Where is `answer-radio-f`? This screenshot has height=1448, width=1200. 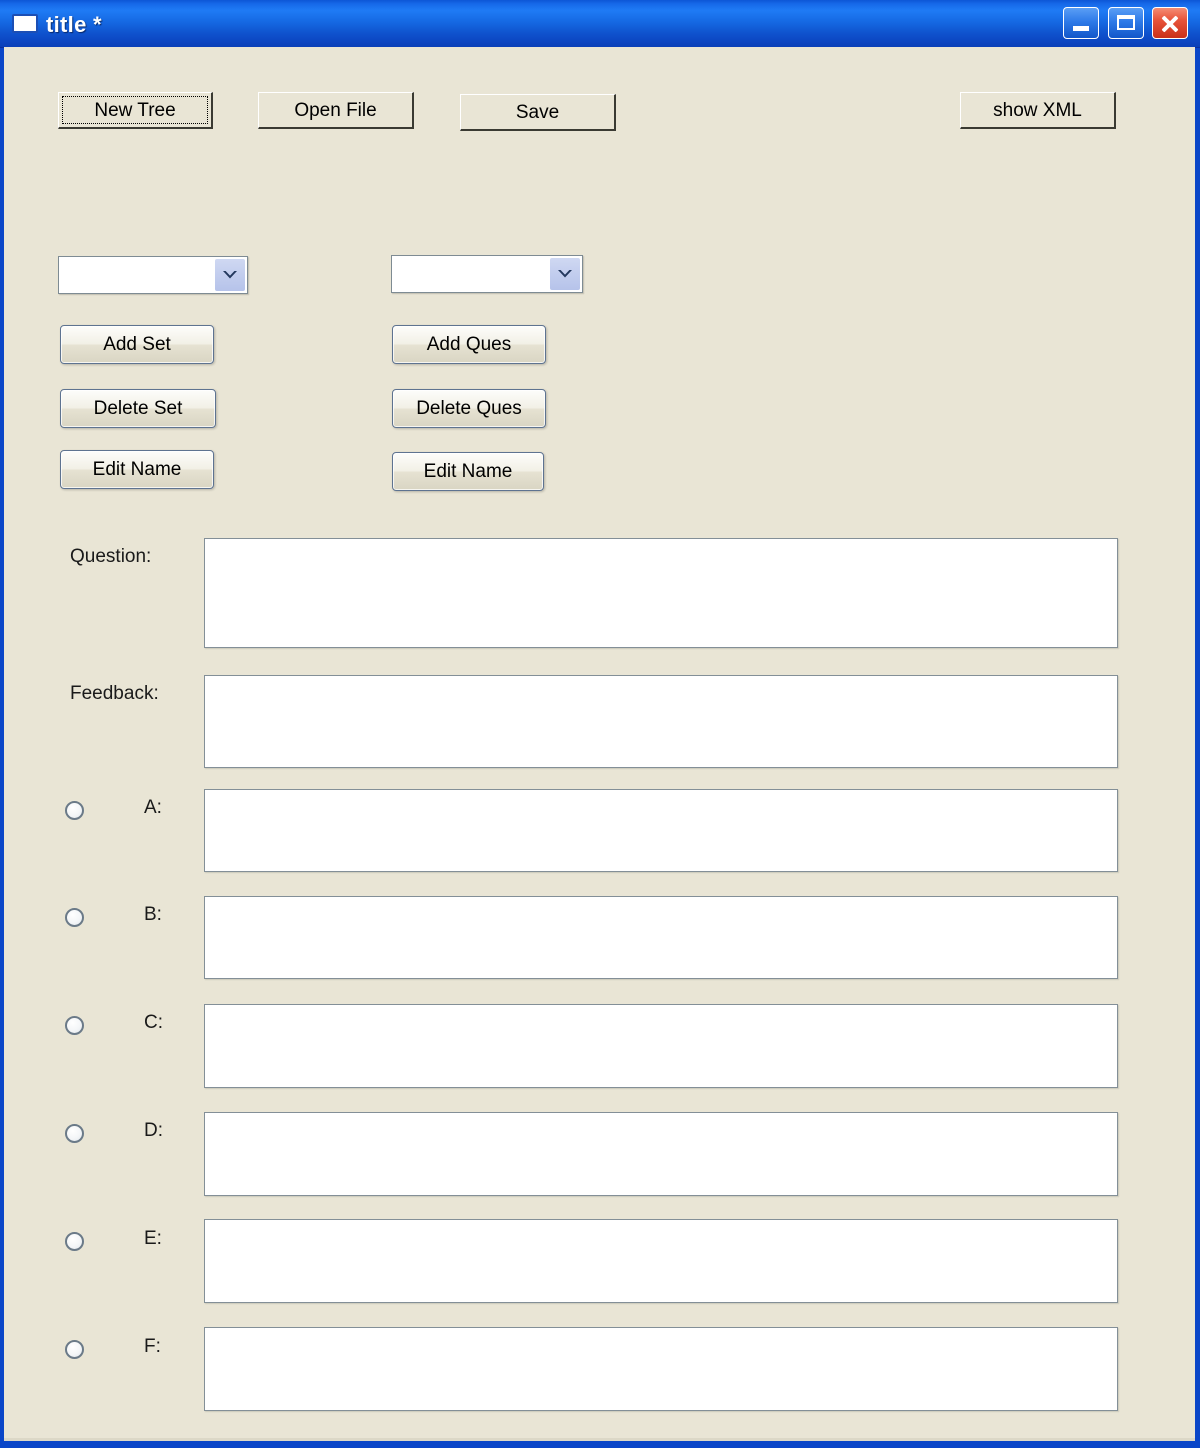
answer-radio-f is located at coordinates (74, 1349).